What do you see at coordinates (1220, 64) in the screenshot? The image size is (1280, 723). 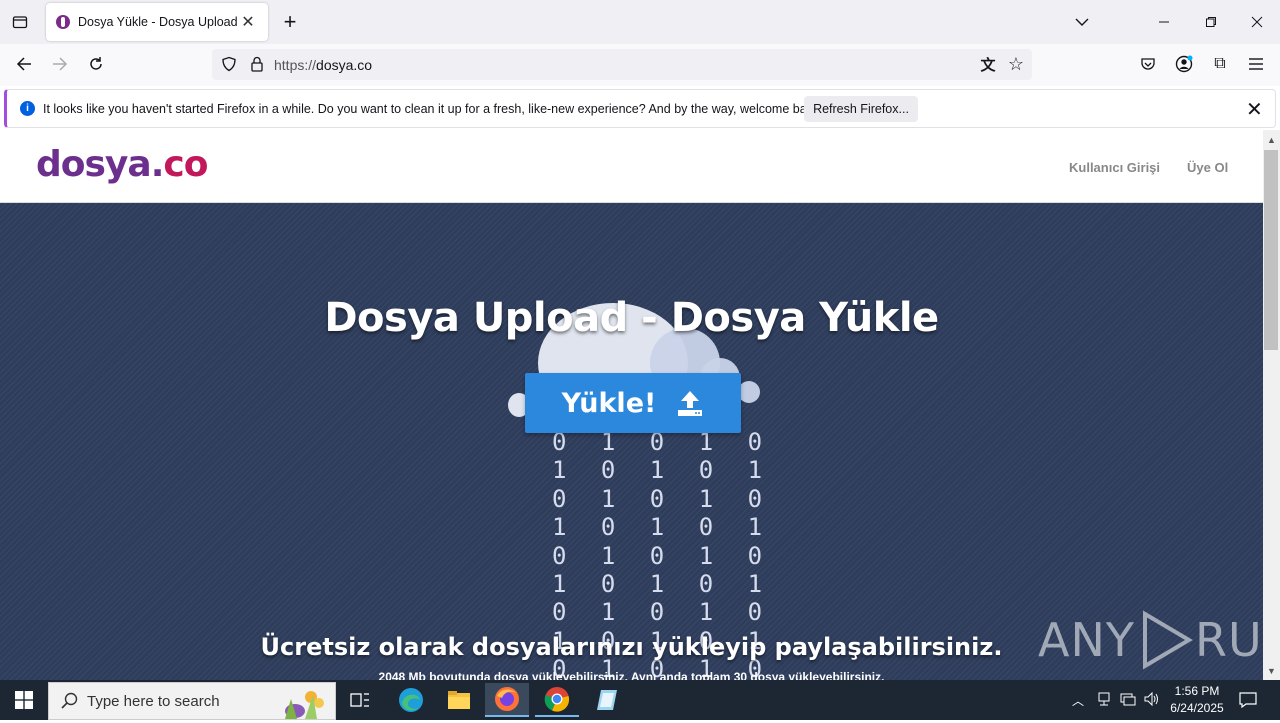 I see `extensions-icon: ⧉` at bounding box center [1220, 64].